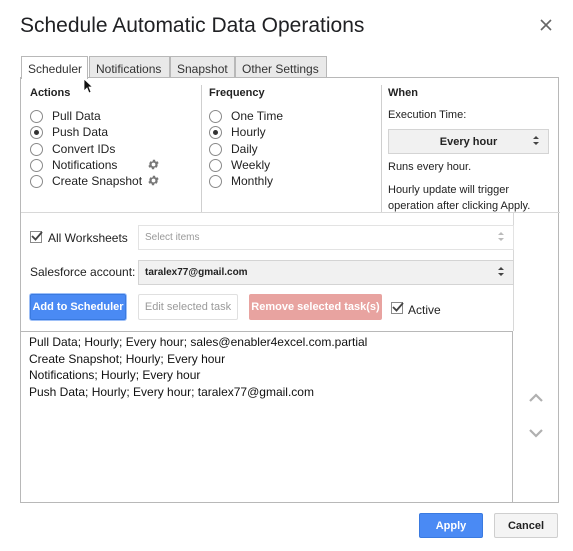 This screenshot has height=551, width=573. I want to click on action-convert-ids: Convert IDs, so click(72, 149).